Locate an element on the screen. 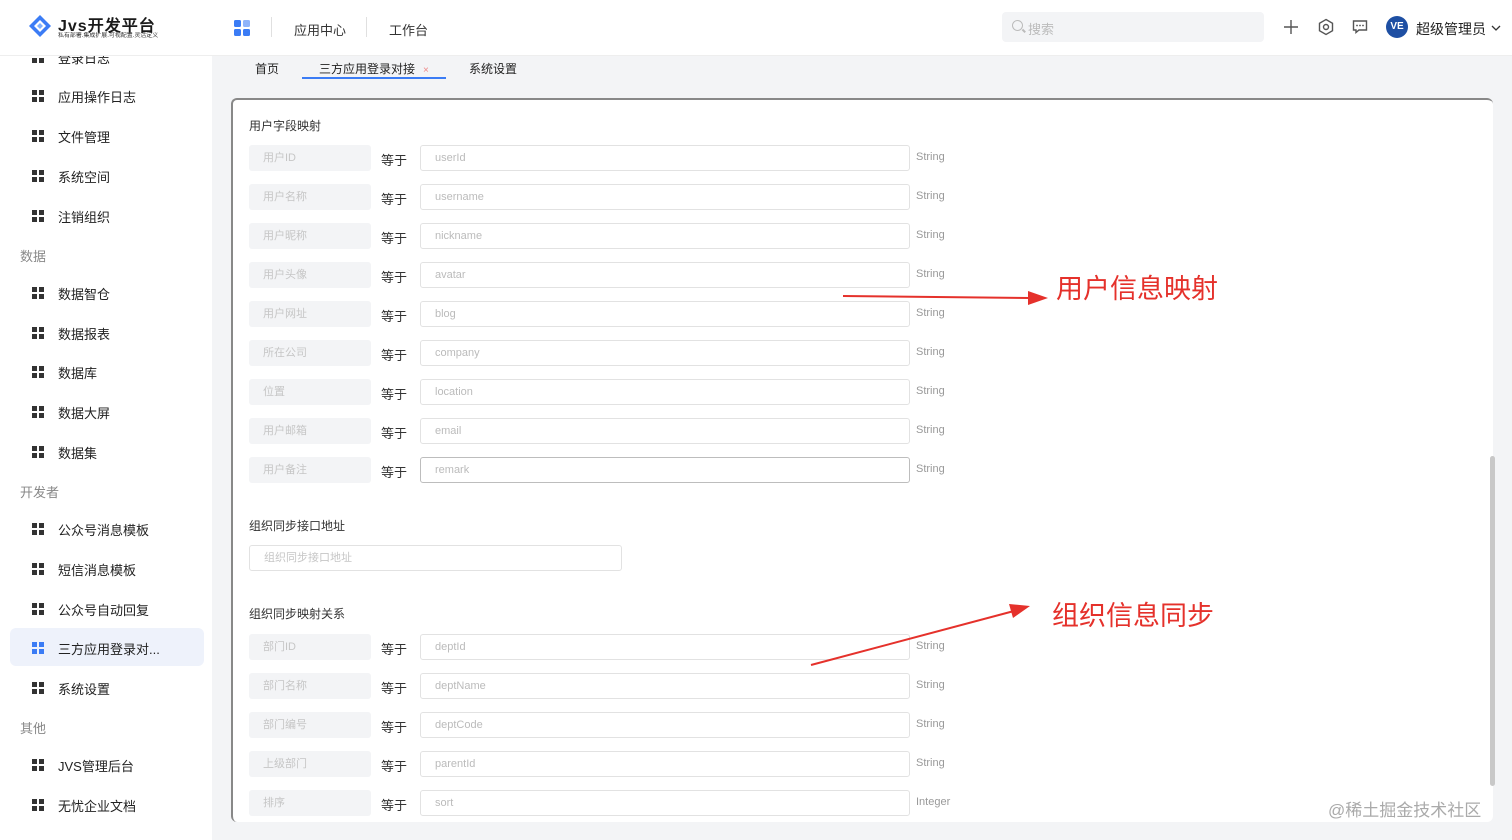 This screenshot has height=840, width=1512. avatar: VE is located at coordinates (1397, 27).